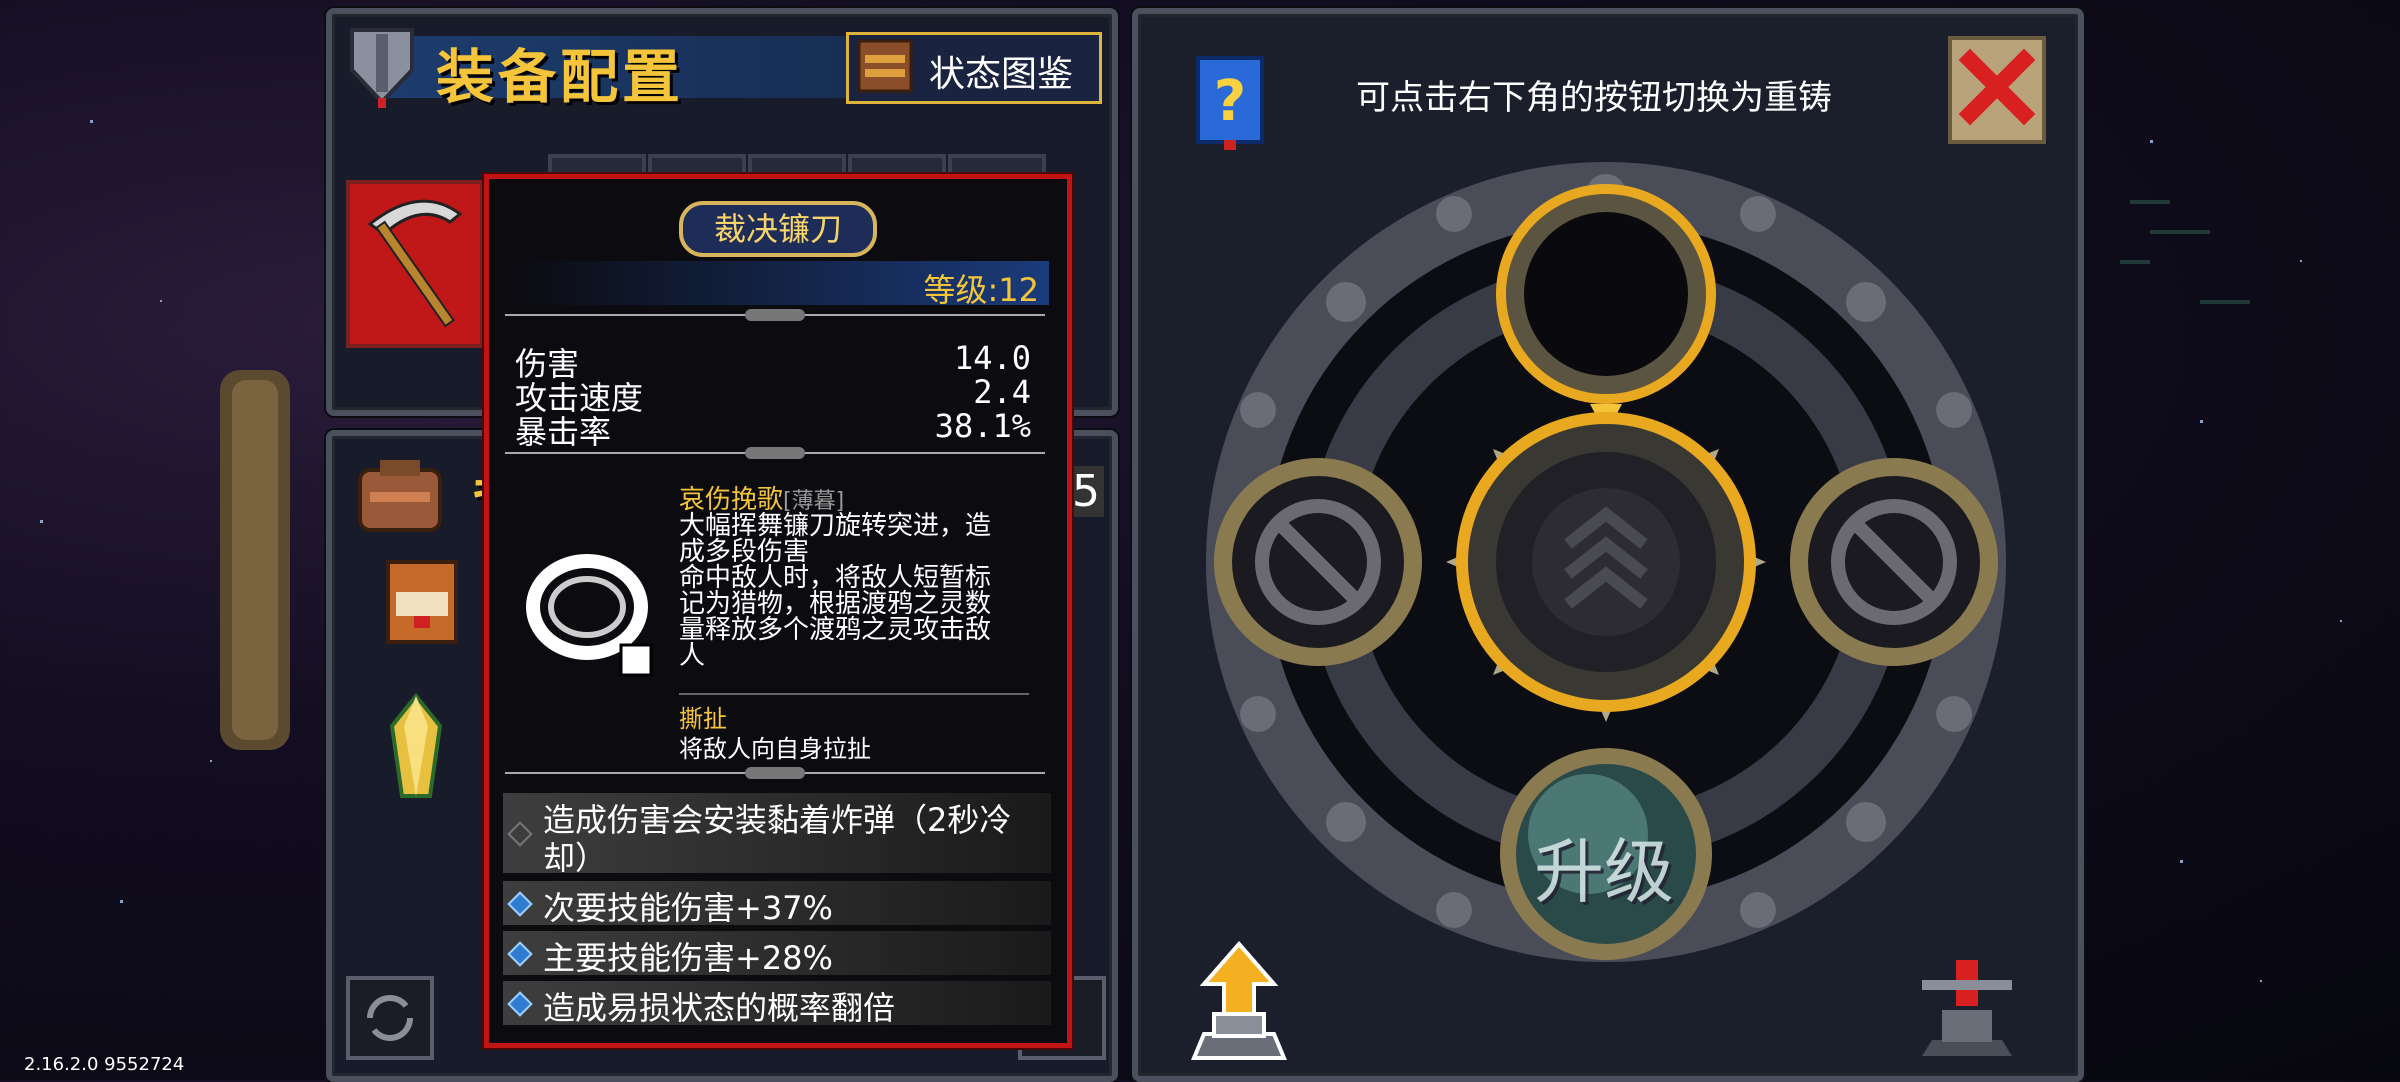 This screenshot has height=1082, width=2400. I want to click on refresh-icon, so click(390, 1018).